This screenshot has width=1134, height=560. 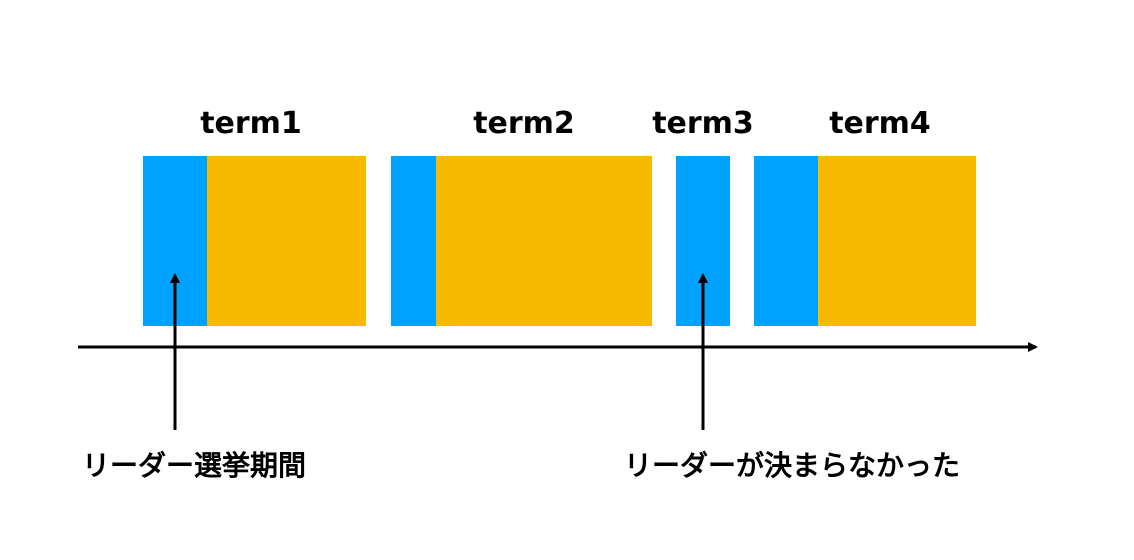 What do you see at coordinates (880, 123) in the screenshot?
I see `term4-label: term4` at bounding box center [880, 123].